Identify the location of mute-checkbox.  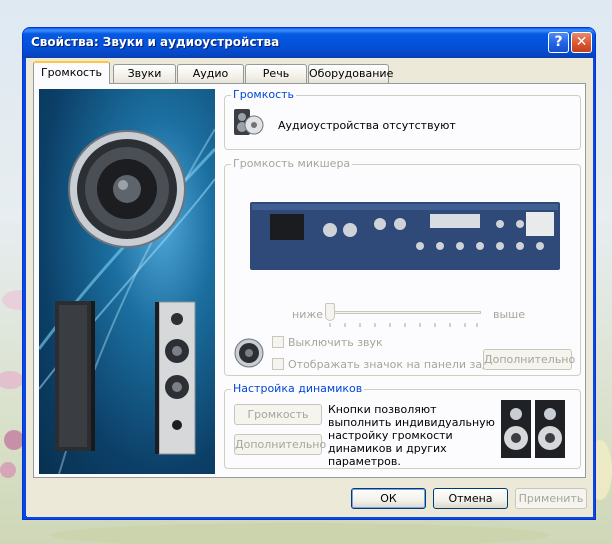
(278, 342).